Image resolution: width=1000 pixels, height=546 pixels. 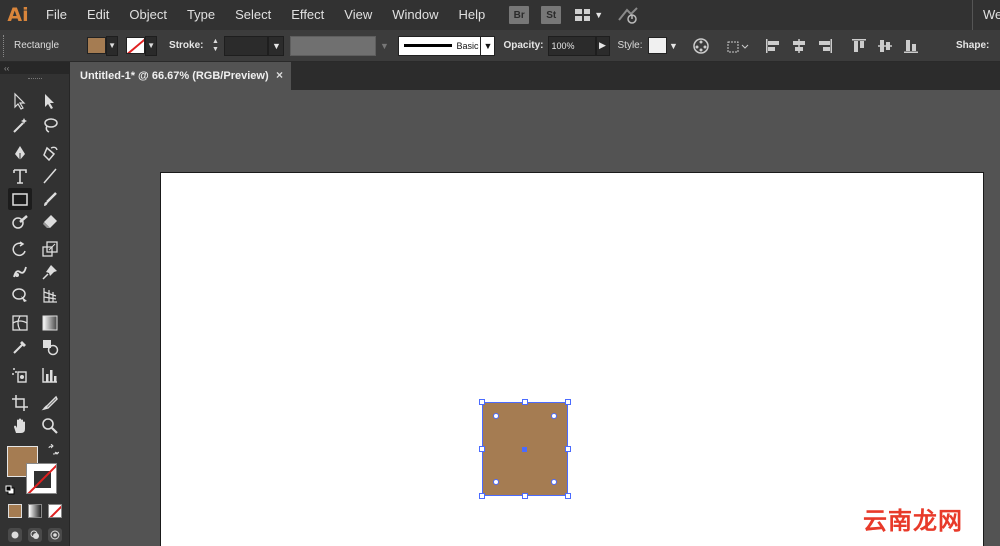 I want to click on opacity-slider-button: ▶, so click(x=602, y=45).